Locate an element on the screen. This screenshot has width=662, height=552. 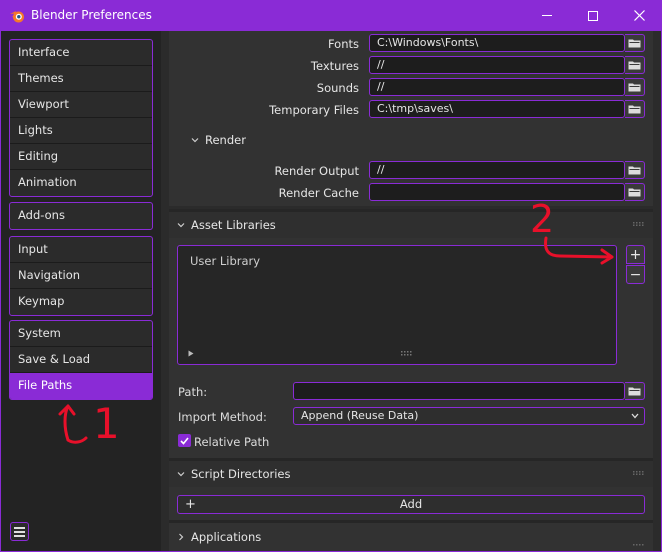
render-cache-browse-button is located at coordinates (635, 192).